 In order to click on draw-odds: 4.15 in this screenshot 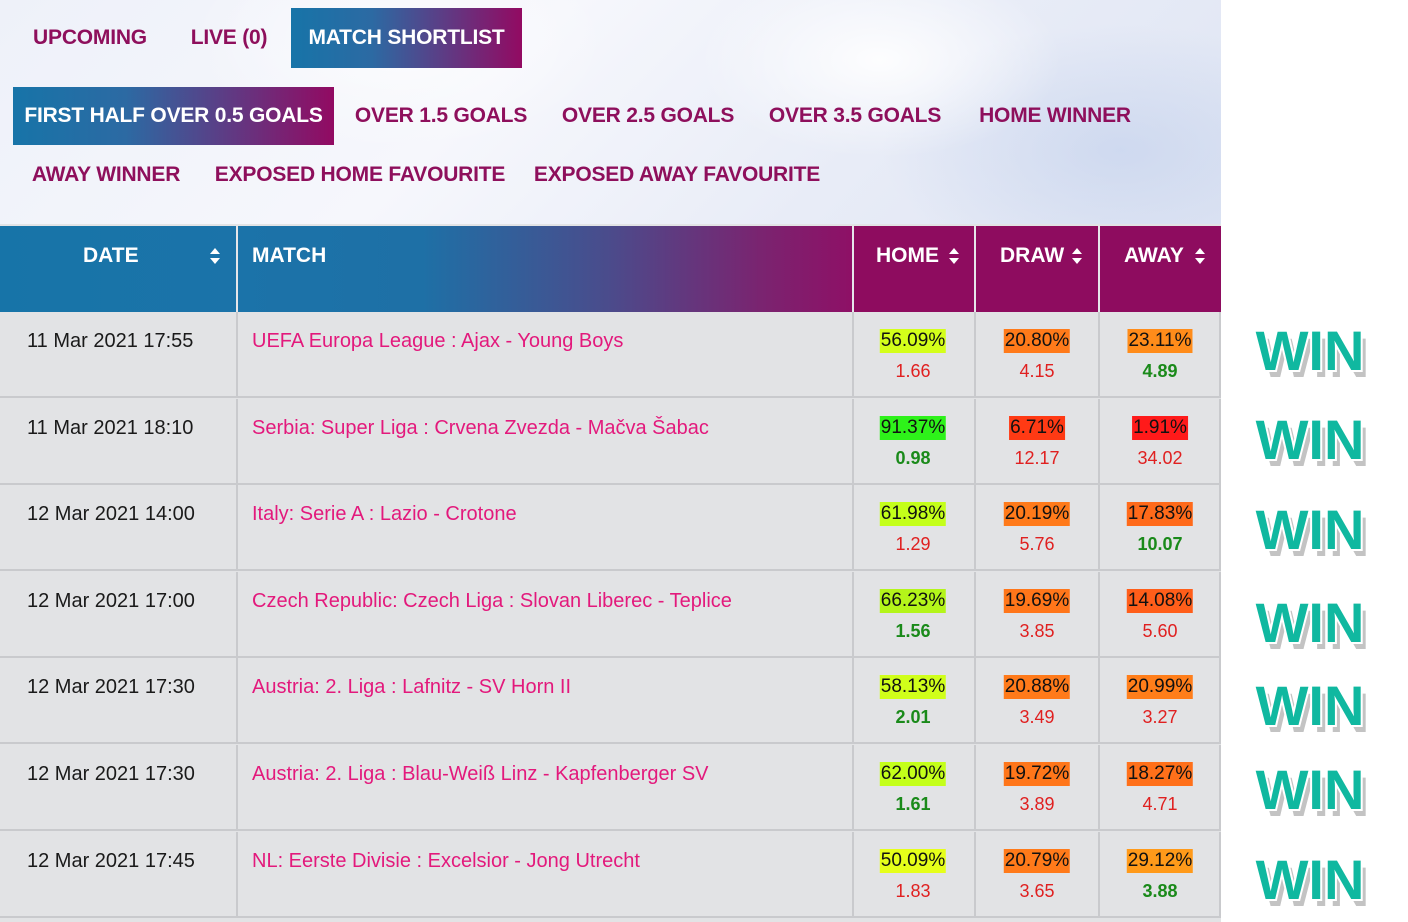, I will do `click(1037, 371)`.